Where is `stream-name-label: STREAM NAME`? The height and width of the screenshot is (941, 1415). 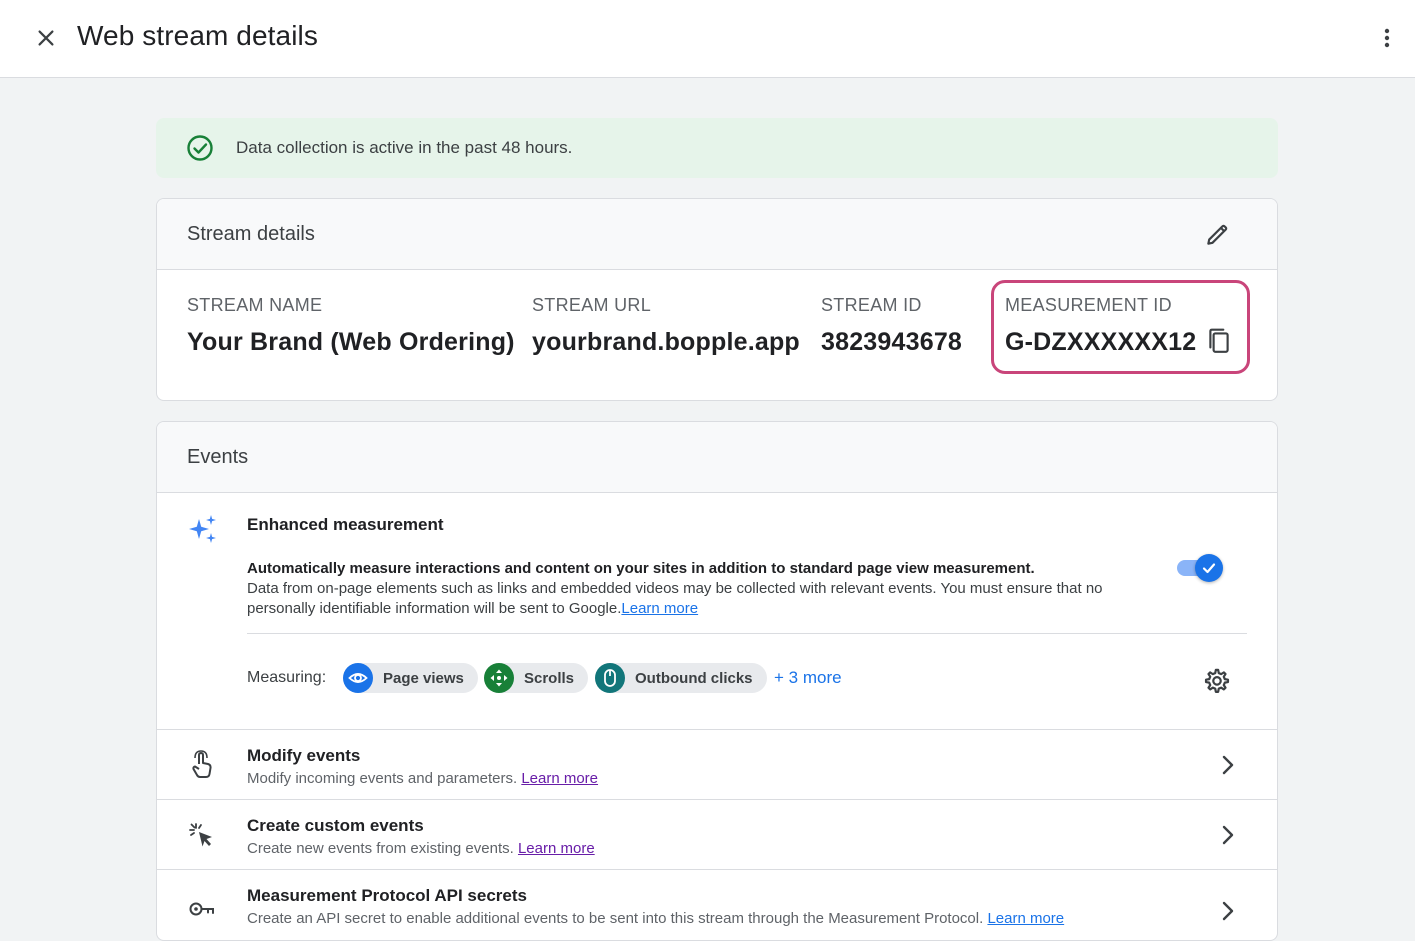
stream-name-label: STREAM NAME is located at coordinates (255, 305).